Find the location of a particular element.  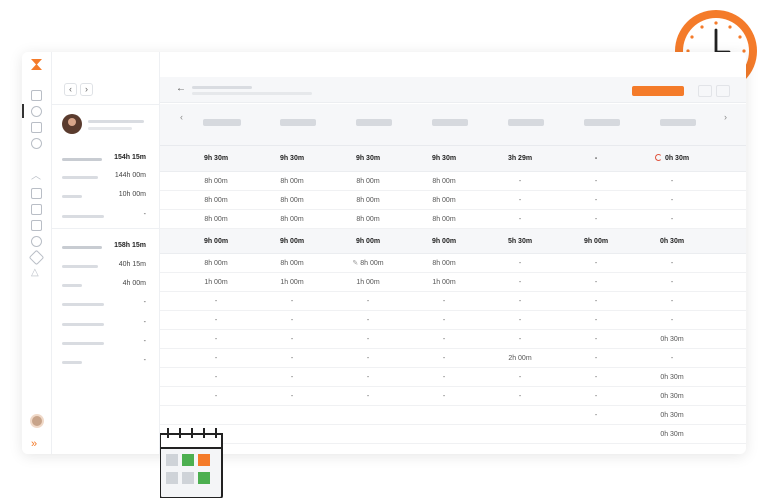

chevron-up-icon: ︿ is located at coordinates (36, 177).